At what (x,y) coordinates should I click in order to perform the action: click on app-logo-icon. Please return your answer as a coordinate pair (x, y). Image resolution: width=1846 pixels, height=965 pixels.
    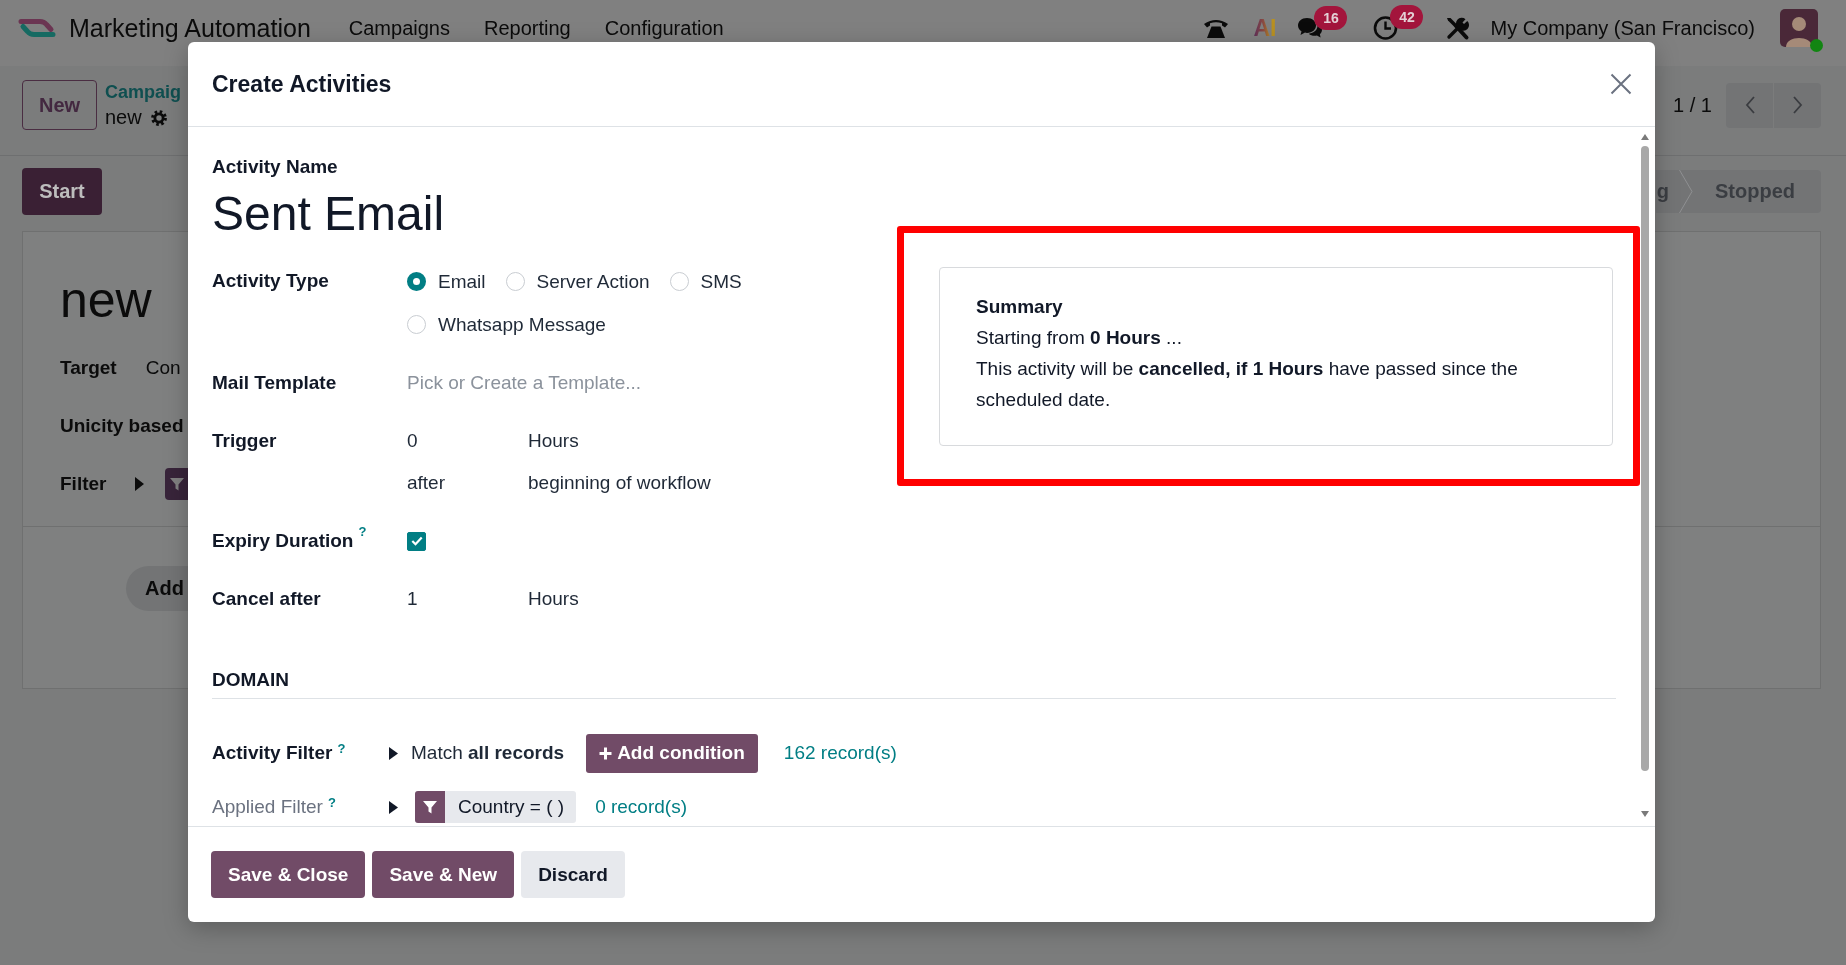
    Looking at the image, I should click on (37, 28).